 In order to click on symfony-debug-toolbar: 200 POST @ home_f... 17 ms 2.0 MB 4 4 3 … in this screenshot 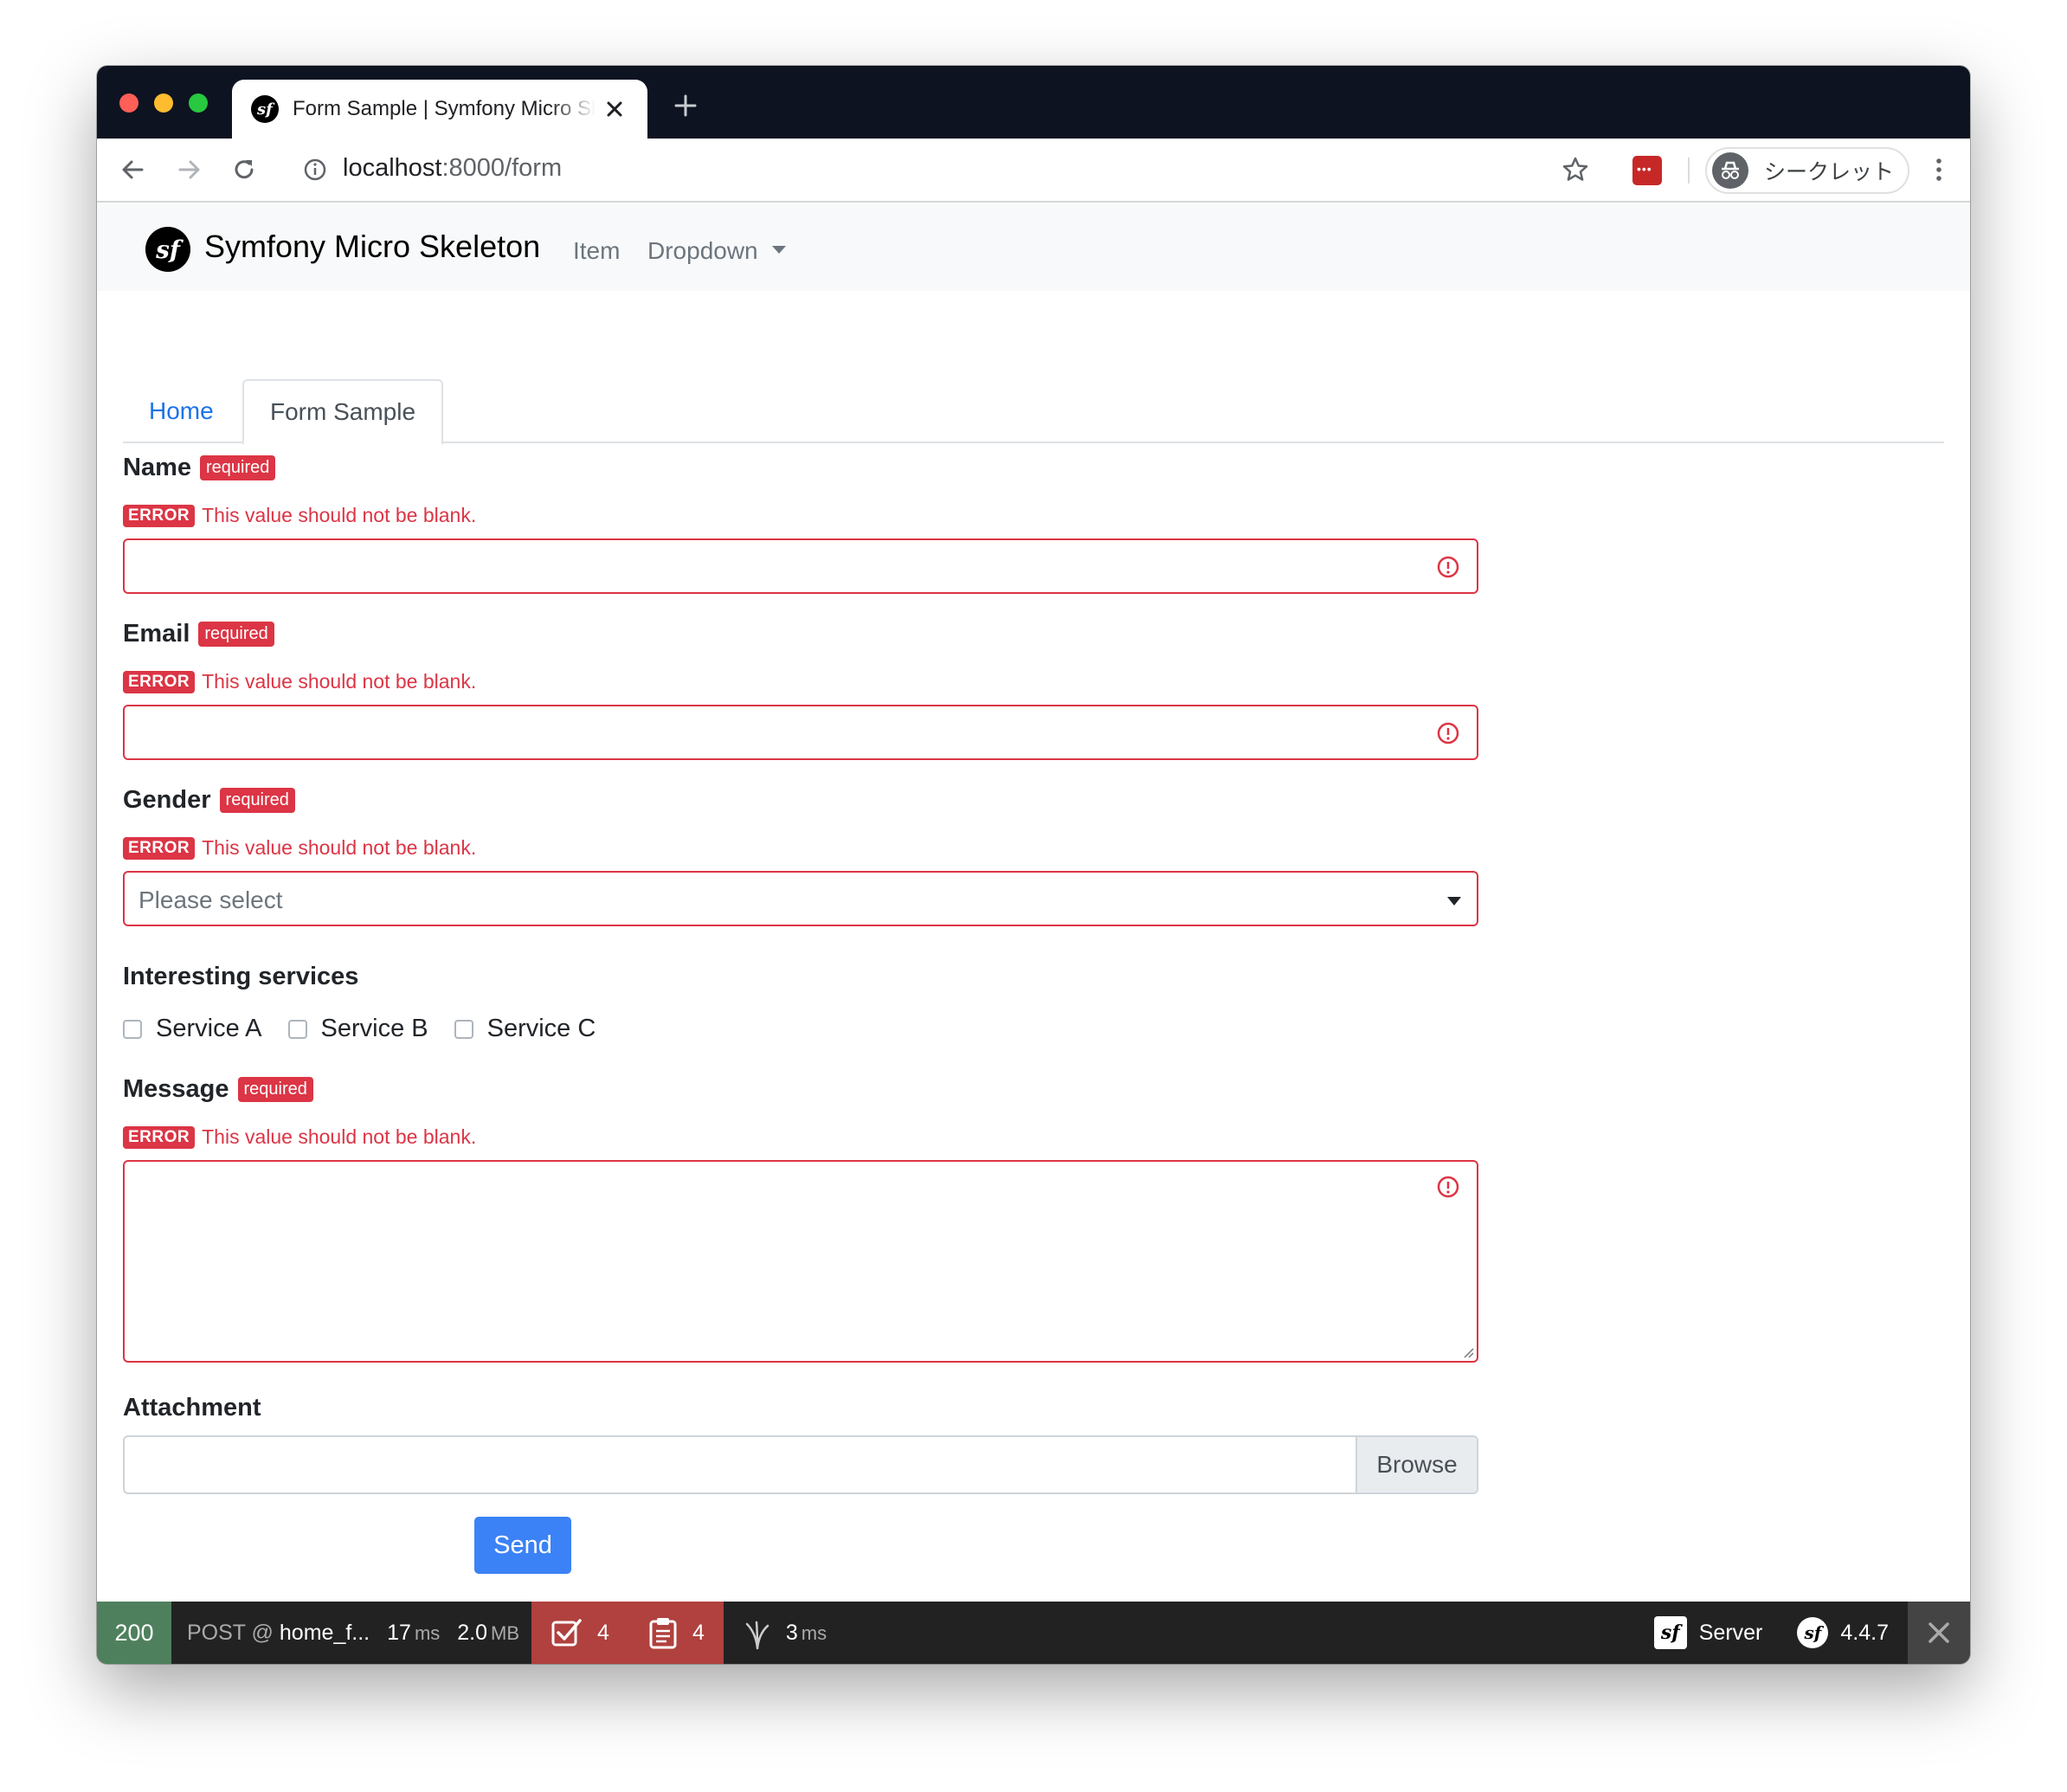, I will do `click(1033, 1633)`.